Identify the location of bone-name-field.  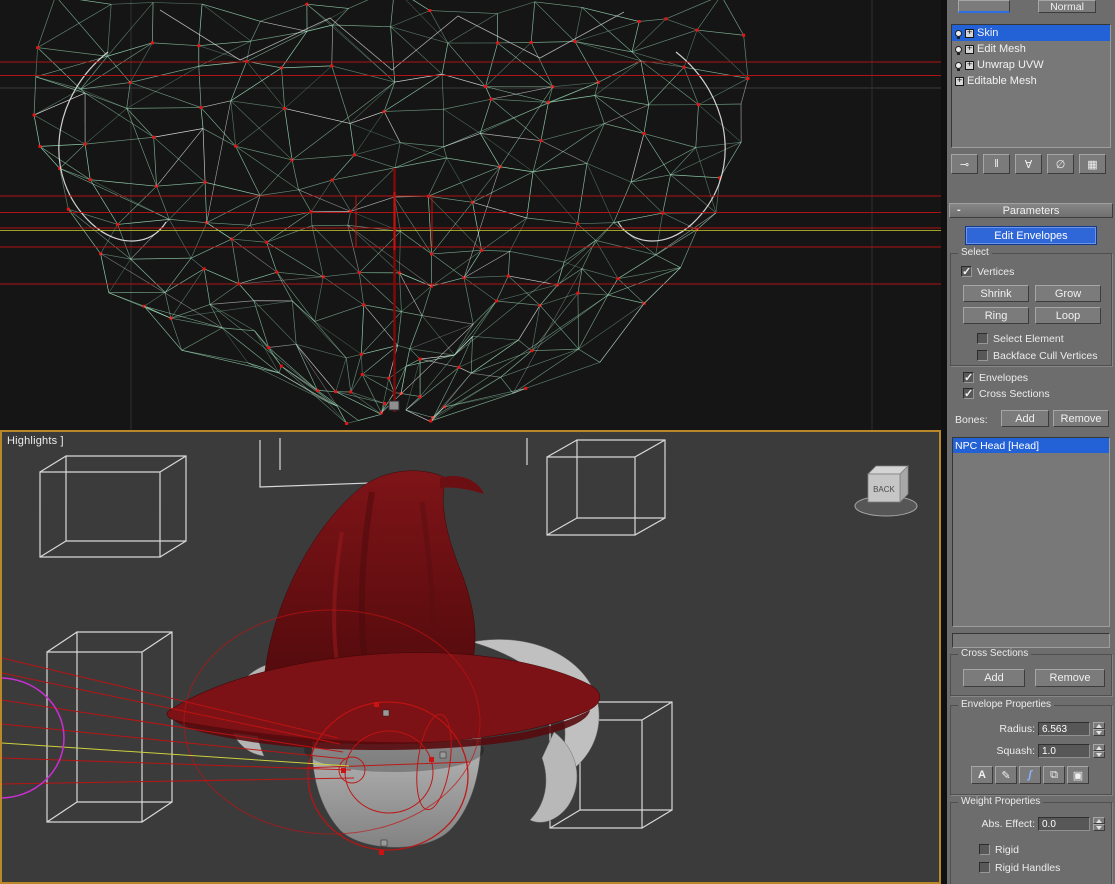
(1031, 640).